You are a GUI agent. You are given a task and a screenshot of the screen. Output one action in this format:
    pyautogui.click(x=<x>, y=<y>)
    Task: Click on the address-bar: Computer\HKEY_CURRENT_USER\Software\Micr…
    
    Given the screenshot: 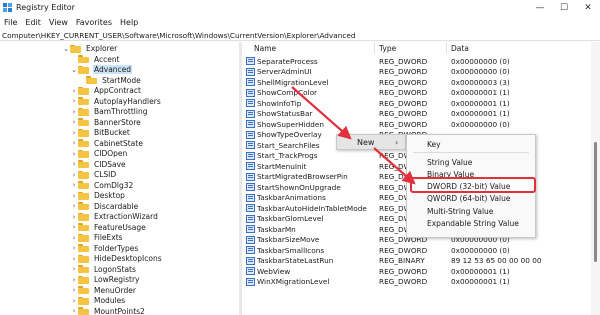 What is the action you would take?
    pyautogui.click(x=300, y=35)
    